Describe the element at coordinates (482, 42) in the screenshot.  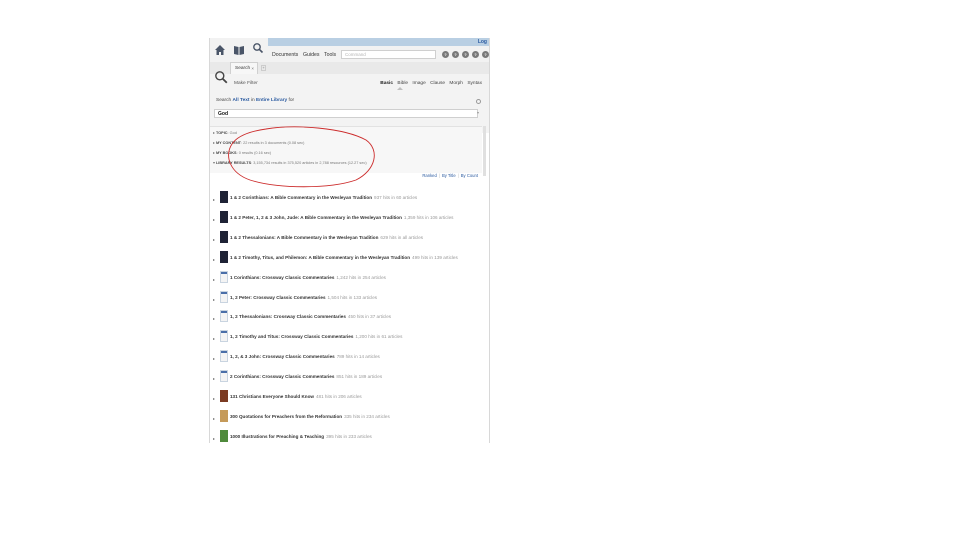
I see `login-link: Log` at that location.